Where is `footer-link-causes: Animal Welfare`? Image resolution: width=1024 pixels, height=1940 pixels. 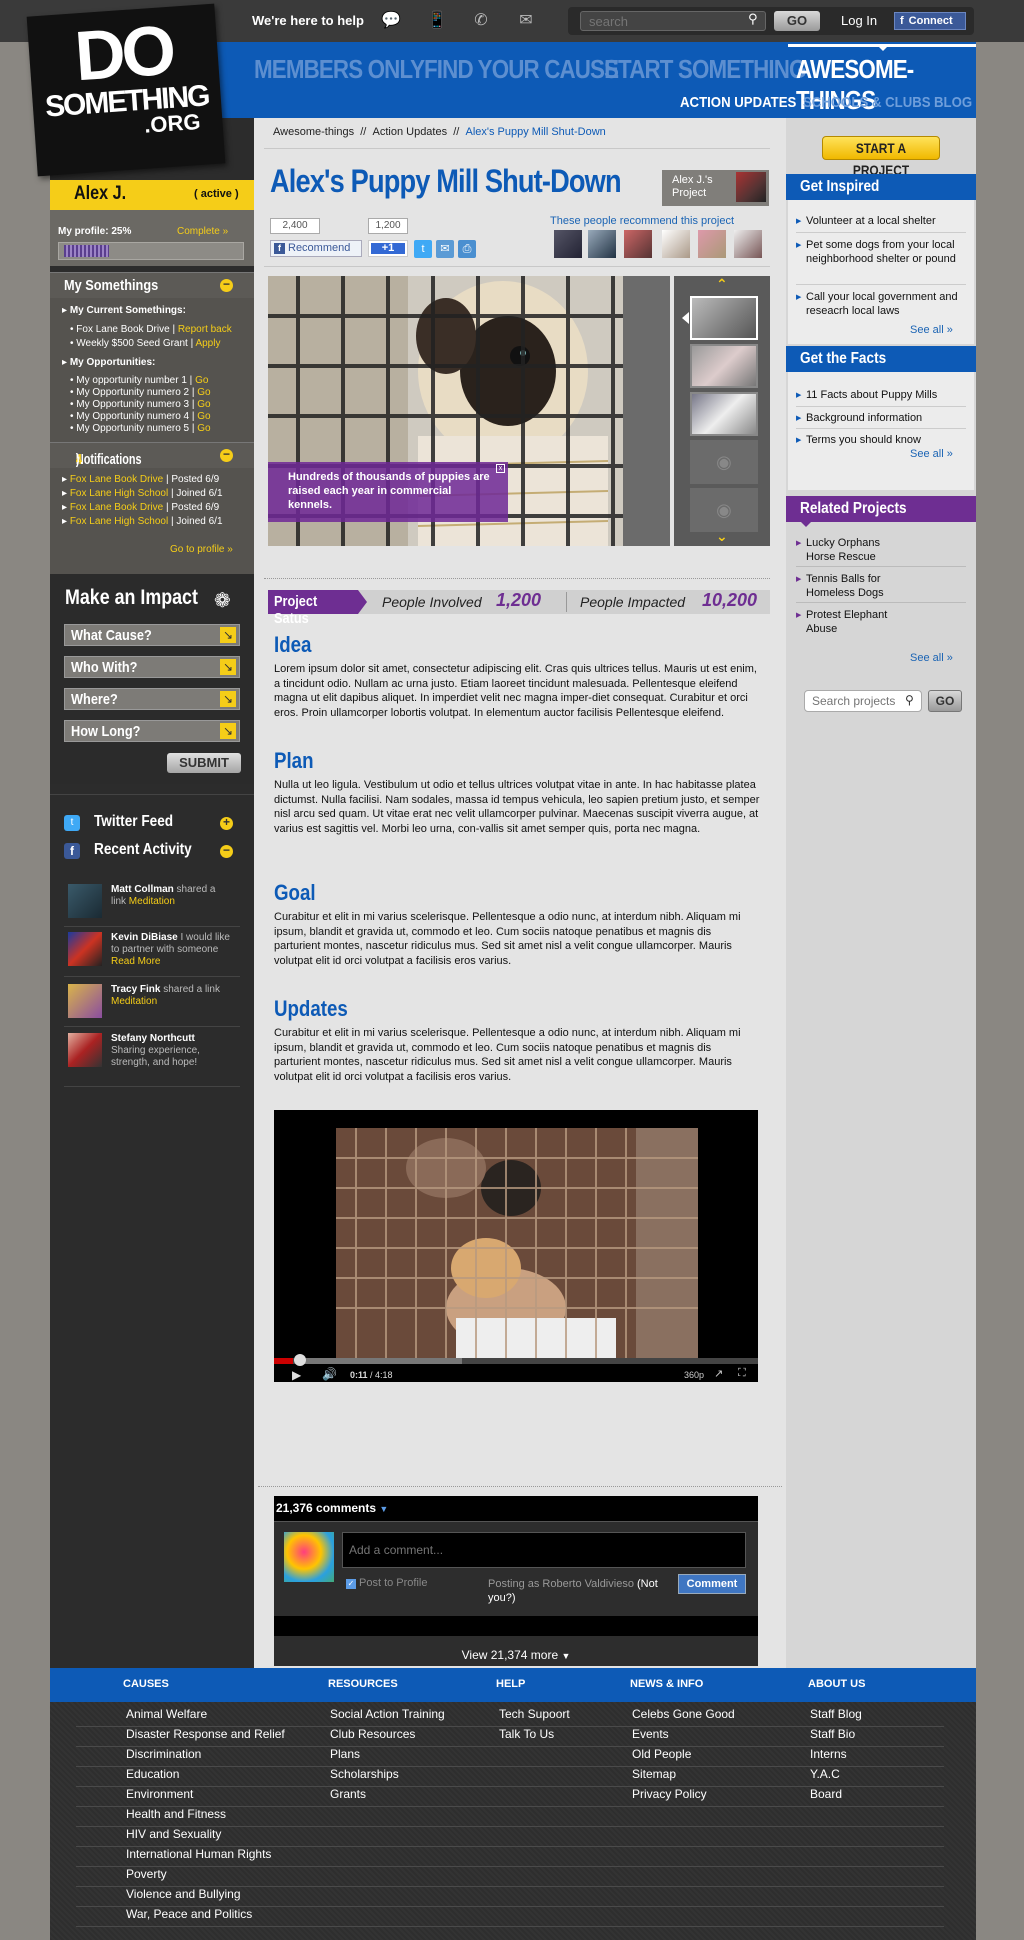
footer-link-causes: Animal Welfare is located at coordinates (166, 1714).